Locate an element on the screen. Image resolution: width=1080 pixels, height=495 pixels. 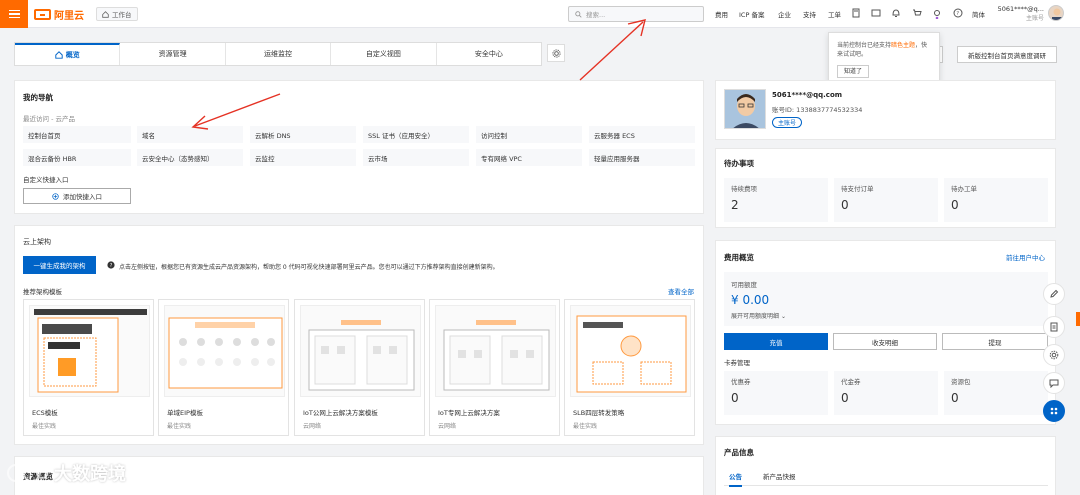
tab-new-products: 新产品快报 is located at coordinates (779, 476).